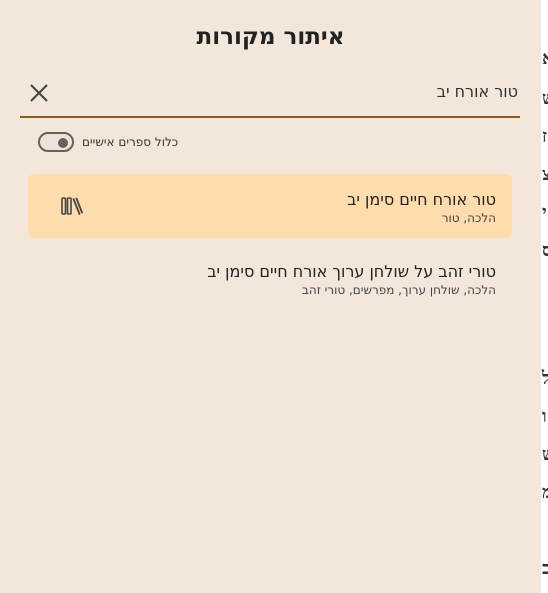  What do you see at coordinates (56, 142) in the screenshot?
I see `include-personal-books-toggle` at bounding box center [56, 142].